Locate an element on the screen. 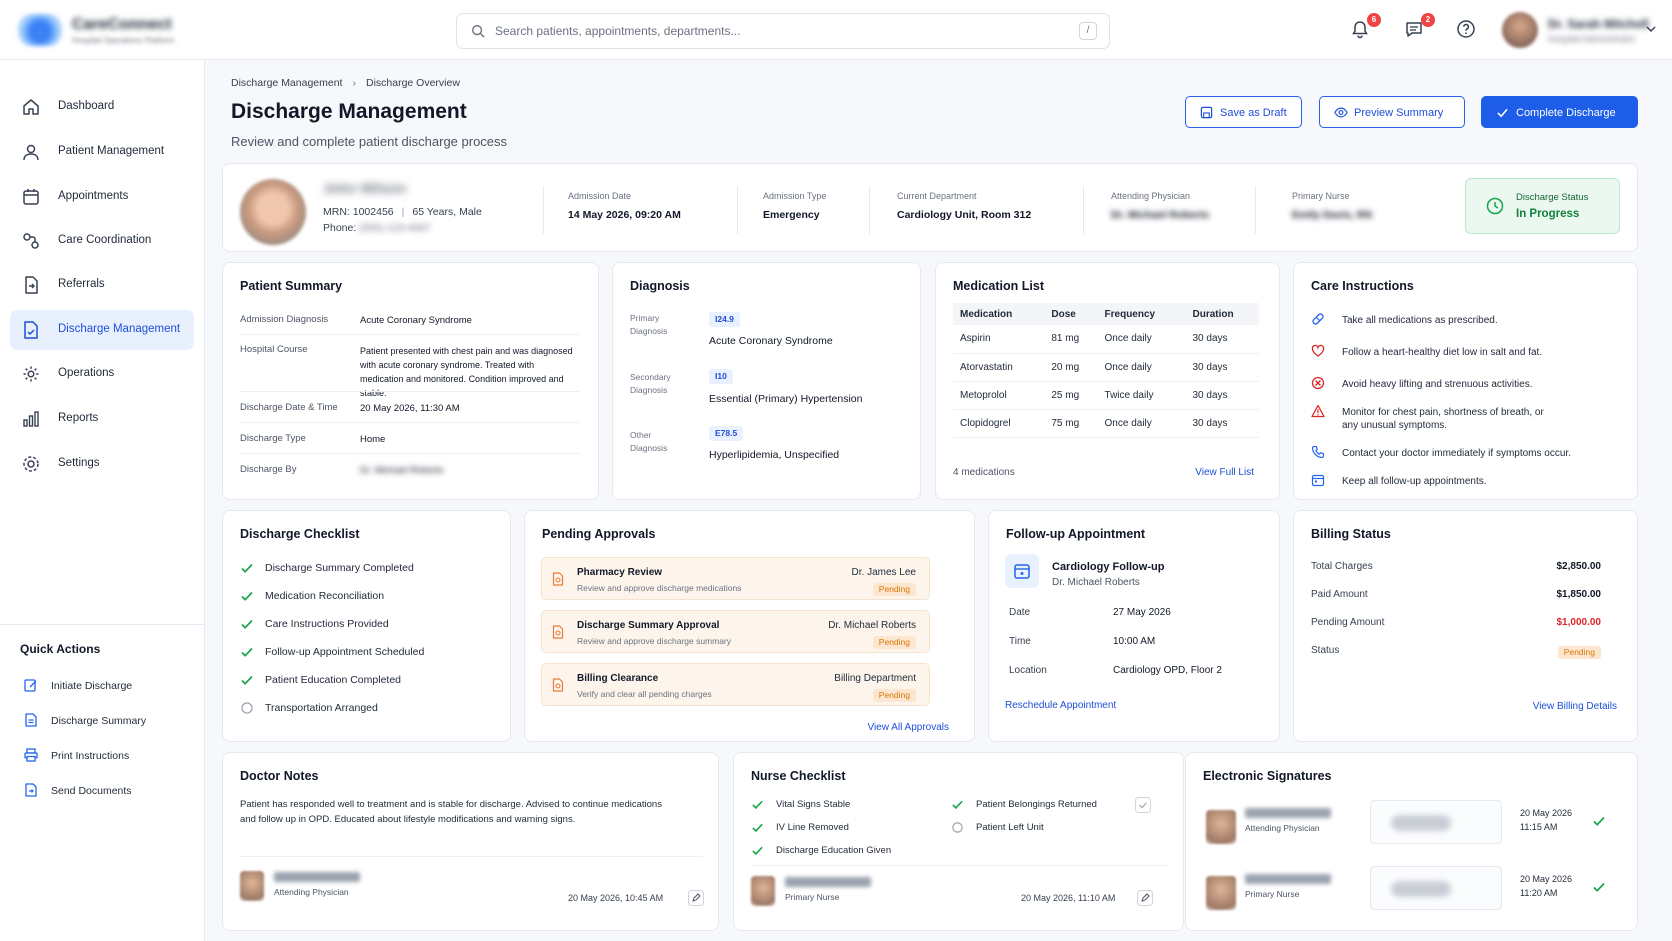 The image size is (1672, 941). author-role: Primary Nurse is located at coordinates (812, 897).